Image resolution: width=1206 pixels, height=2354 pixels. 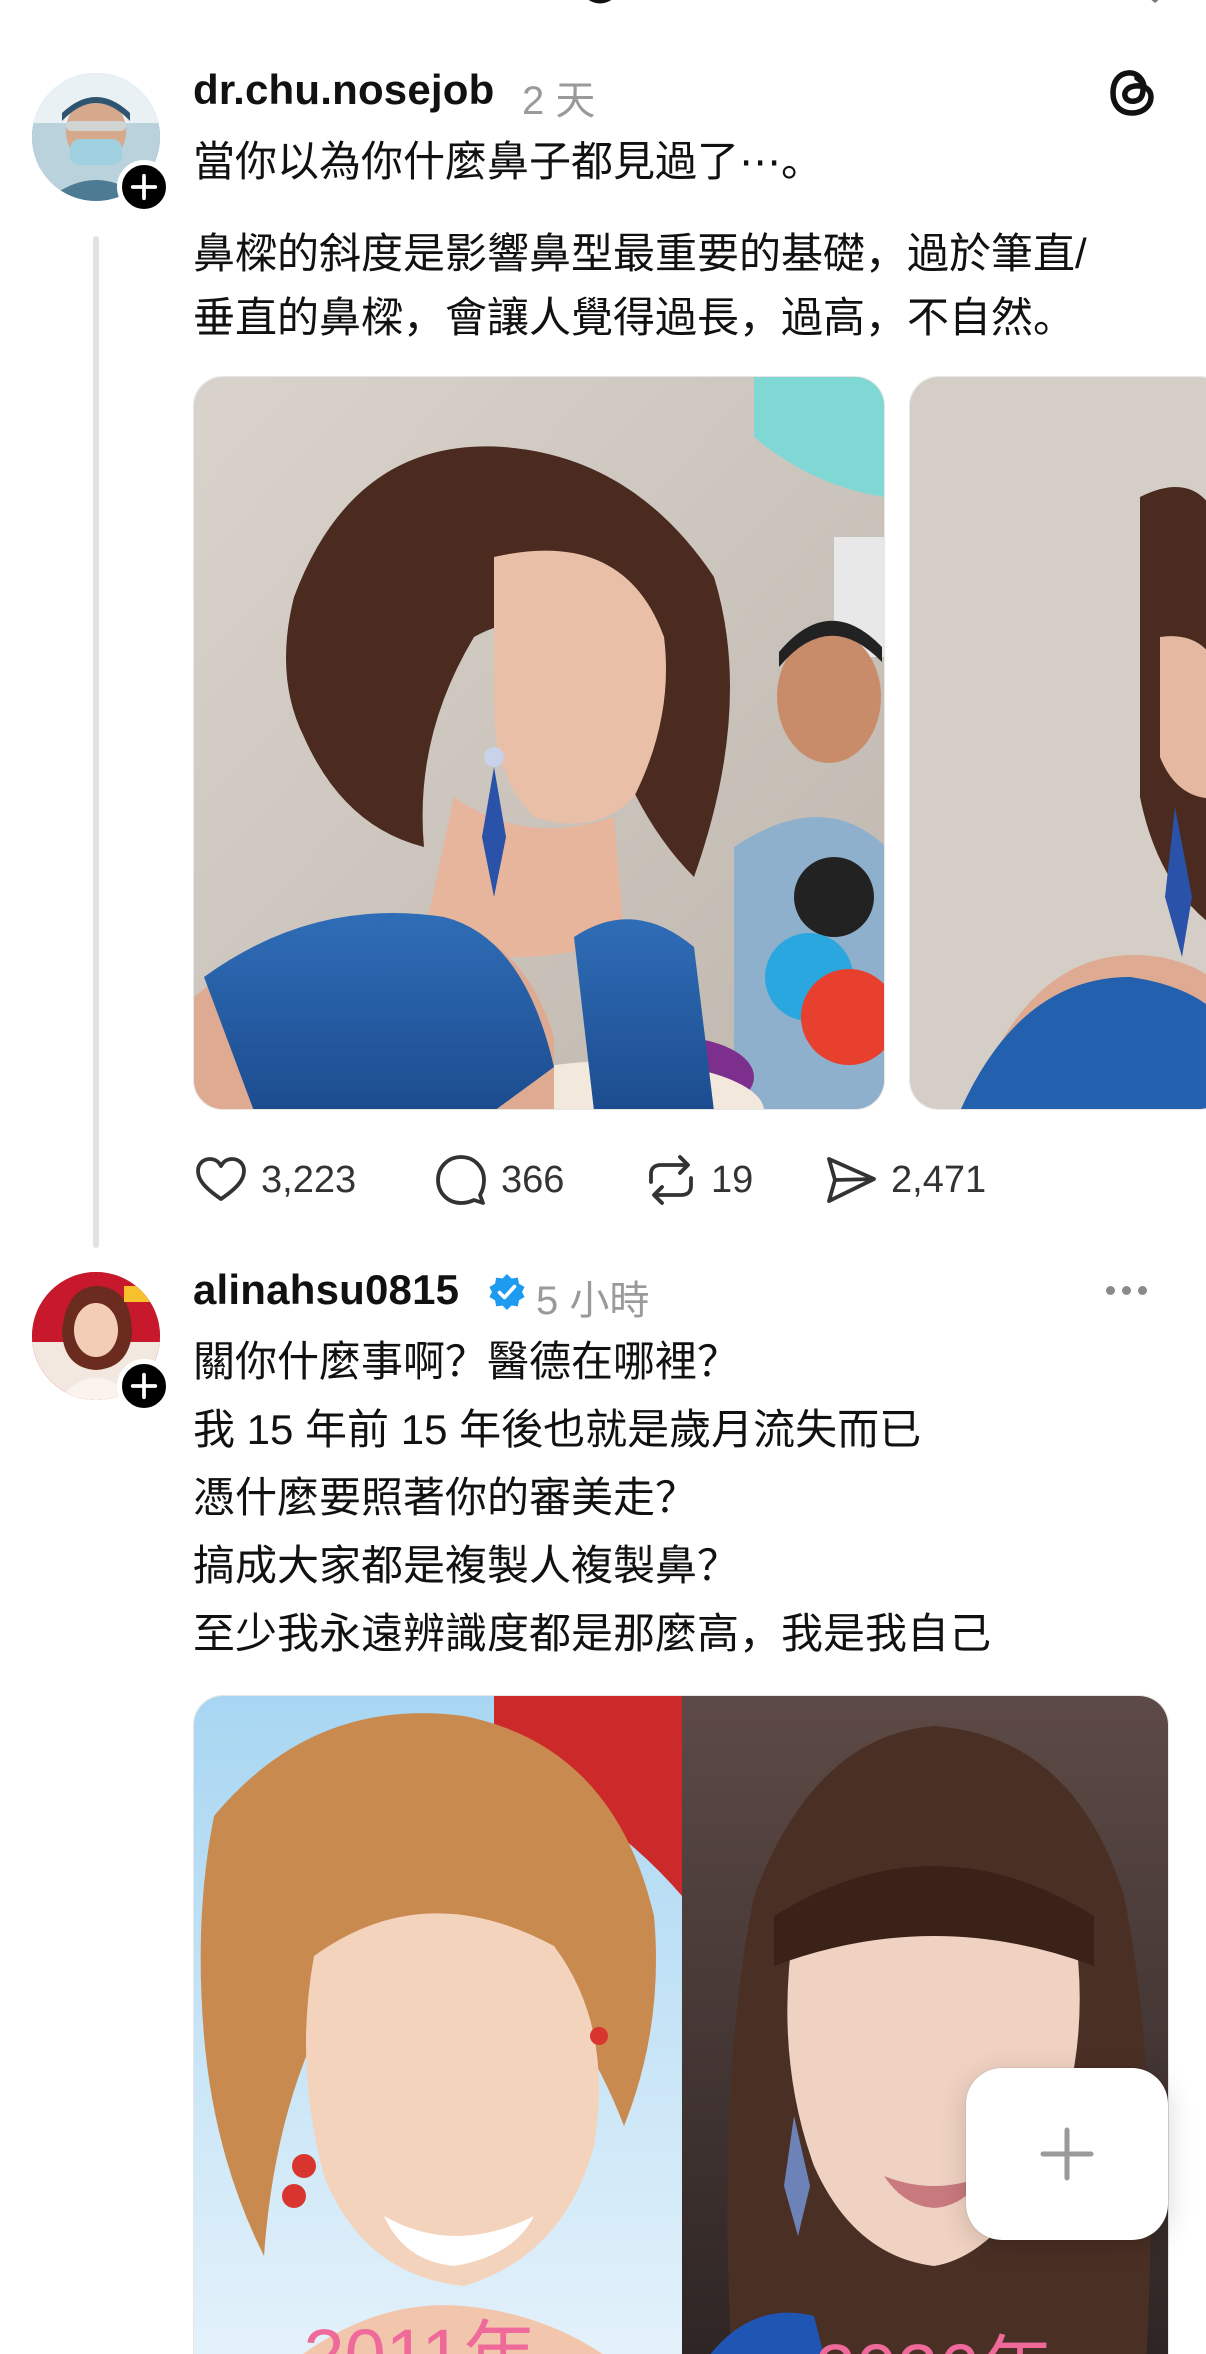 What do you see at coordinates (221, 1179) in the screenshot?
I see `heart-icon` at bounding box center [221, 1179].